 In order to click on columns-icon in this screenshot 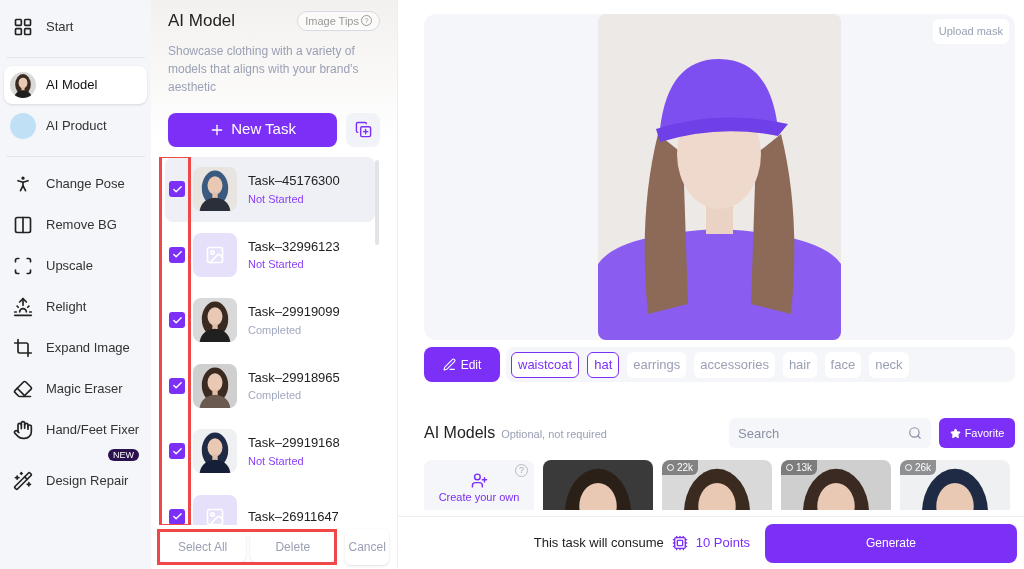, I will do `click(23, 225)`.